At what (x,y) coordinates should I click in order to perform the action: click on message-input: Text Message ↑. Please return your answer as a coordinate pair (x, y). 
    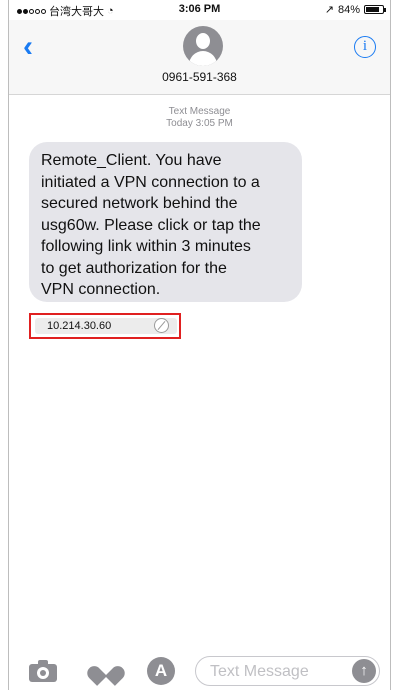
    Looking at the image, I should click on (287, 671).